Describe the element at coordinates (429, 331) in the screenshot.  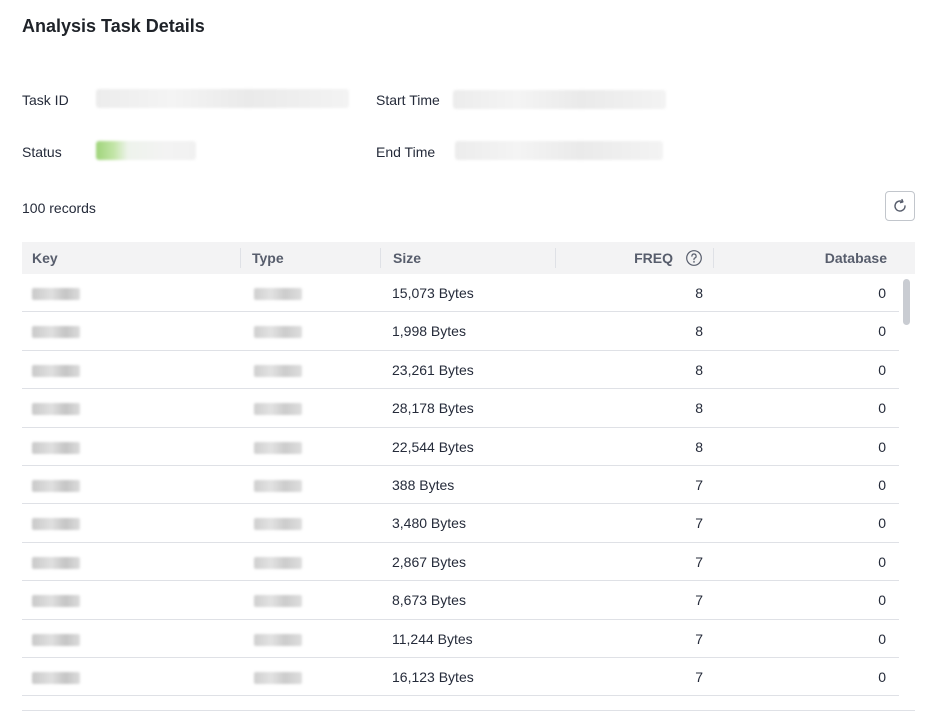
I see `size-cell: 1,998 Bytes` at that location.